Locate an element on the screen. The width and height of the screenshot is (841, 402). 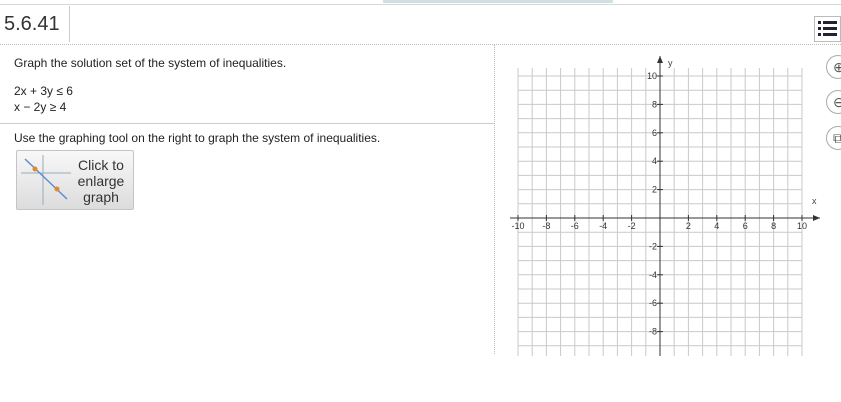
graph-thumbnail-icon is located at coordinates (46, 180).